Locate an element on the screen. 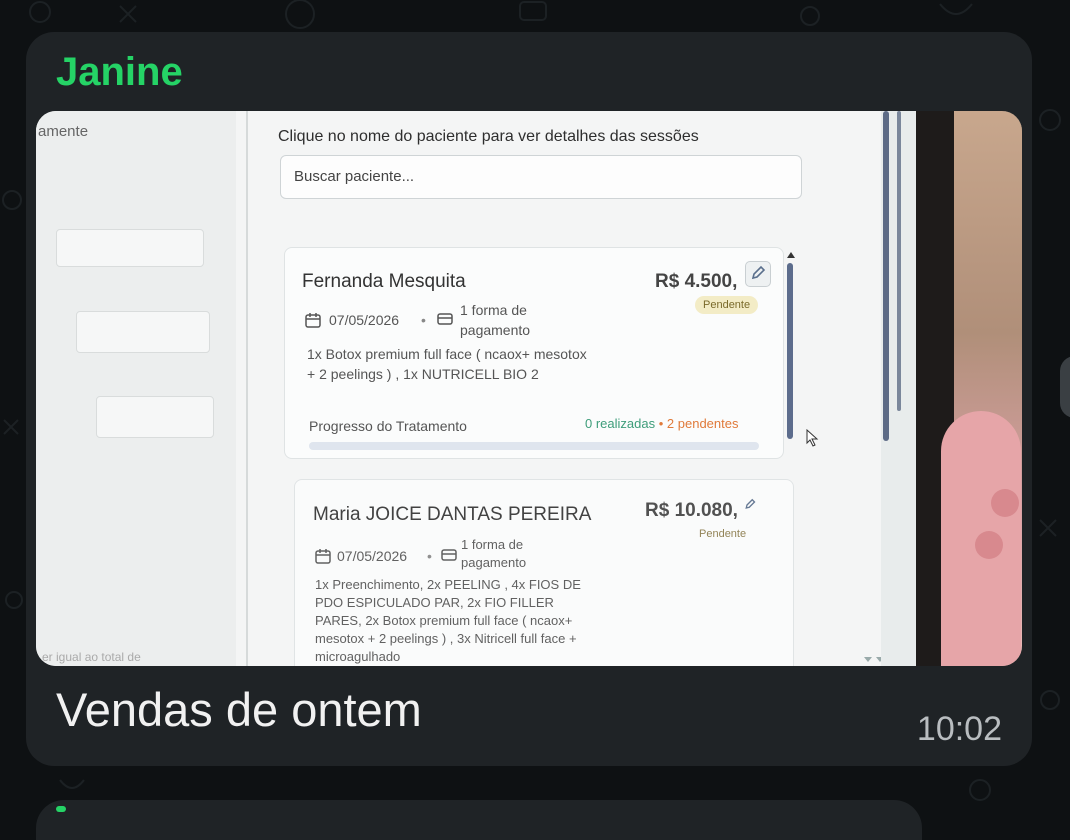 The height and width of the screenshot is (840, 1070). scrollbar-thumb is located at coordinates (790, 351).